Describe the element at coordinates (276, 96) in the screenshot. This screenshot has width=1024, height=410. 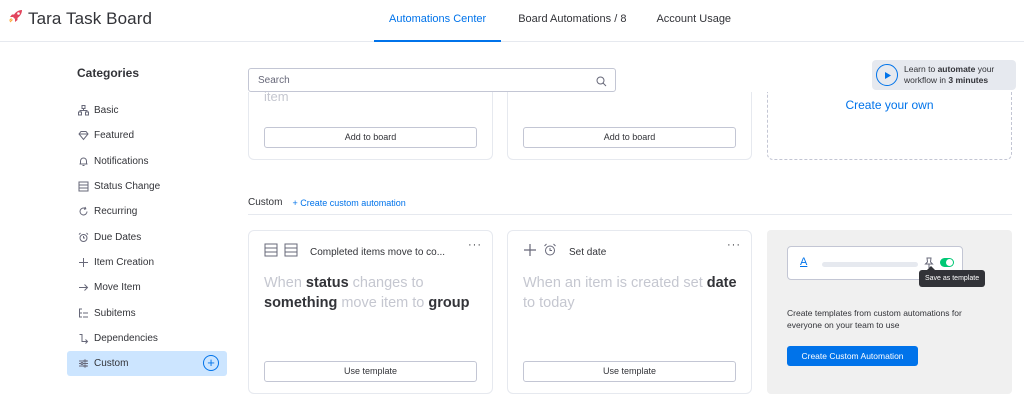
I see `recipe-text: item` at that location.